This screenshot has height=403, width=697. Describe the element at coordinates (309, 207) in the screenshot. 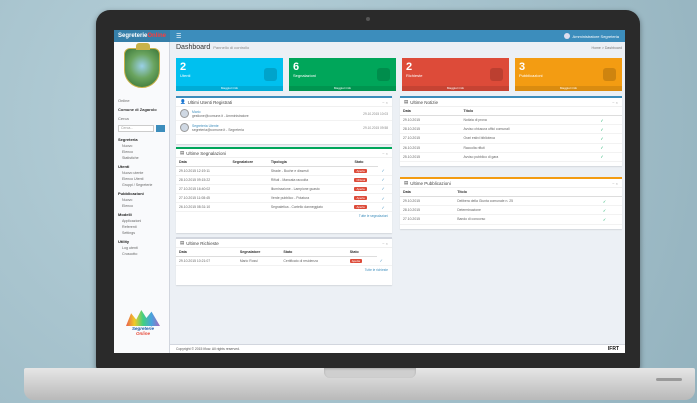

I see `cell-type: Segnaletica - Cartello danneggiato` at that location.